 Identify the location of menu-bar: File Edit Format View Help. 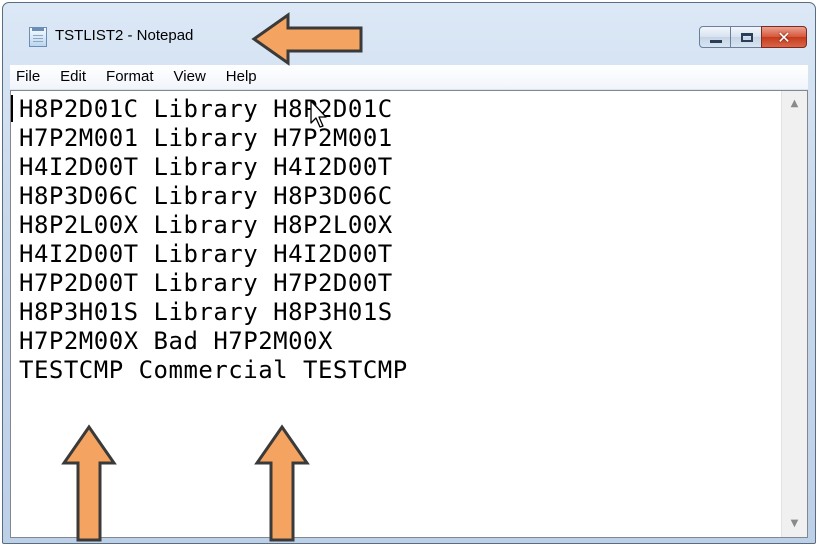
(409, 77).